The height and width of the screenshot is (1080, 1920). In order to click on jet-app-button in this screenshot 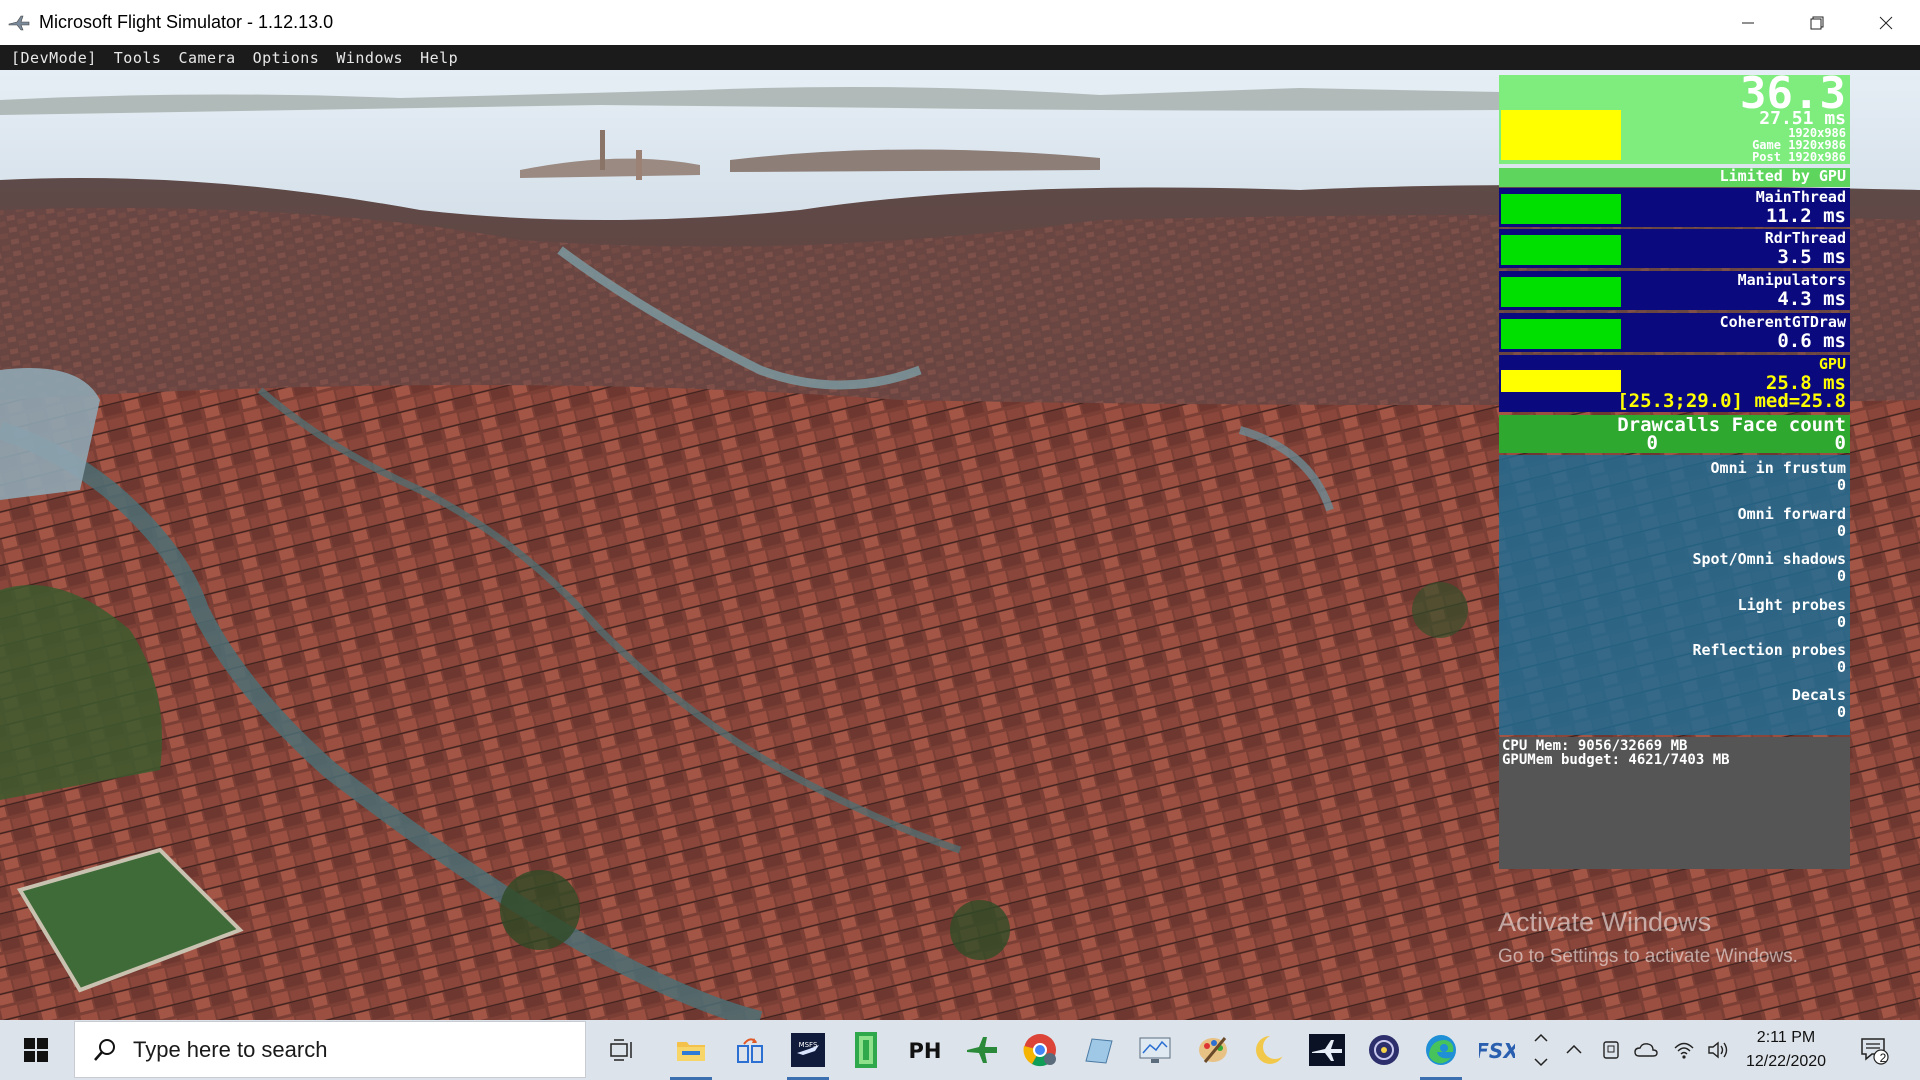, I will do `click(1327, 1050)`.